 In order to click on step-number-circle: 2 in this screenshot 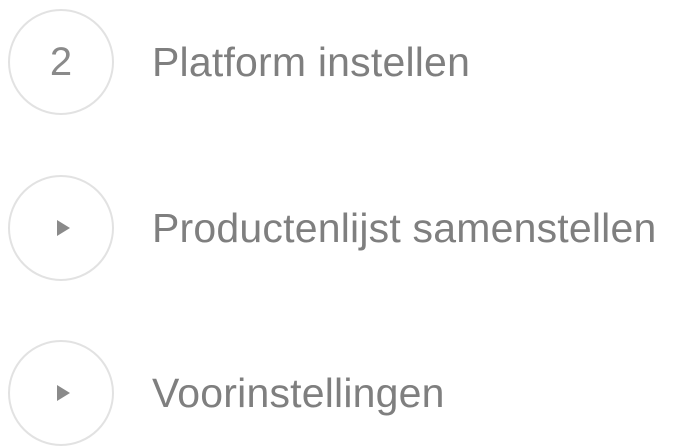, I will do `click(61, 62)`.